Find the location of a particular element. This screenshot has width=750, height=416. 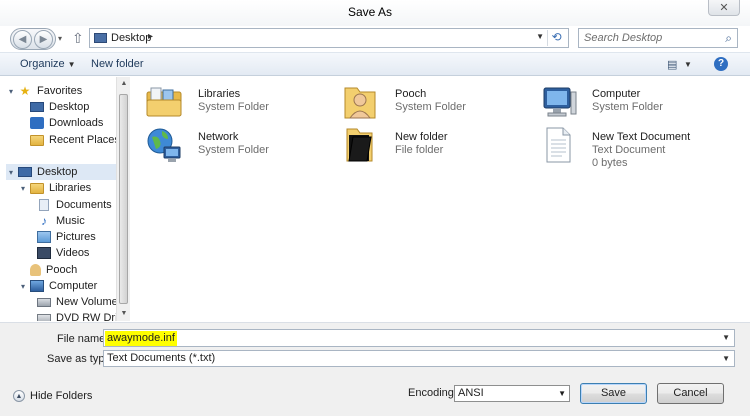

back-arrow-icon: ◀ is located at coordinates (22, 39).